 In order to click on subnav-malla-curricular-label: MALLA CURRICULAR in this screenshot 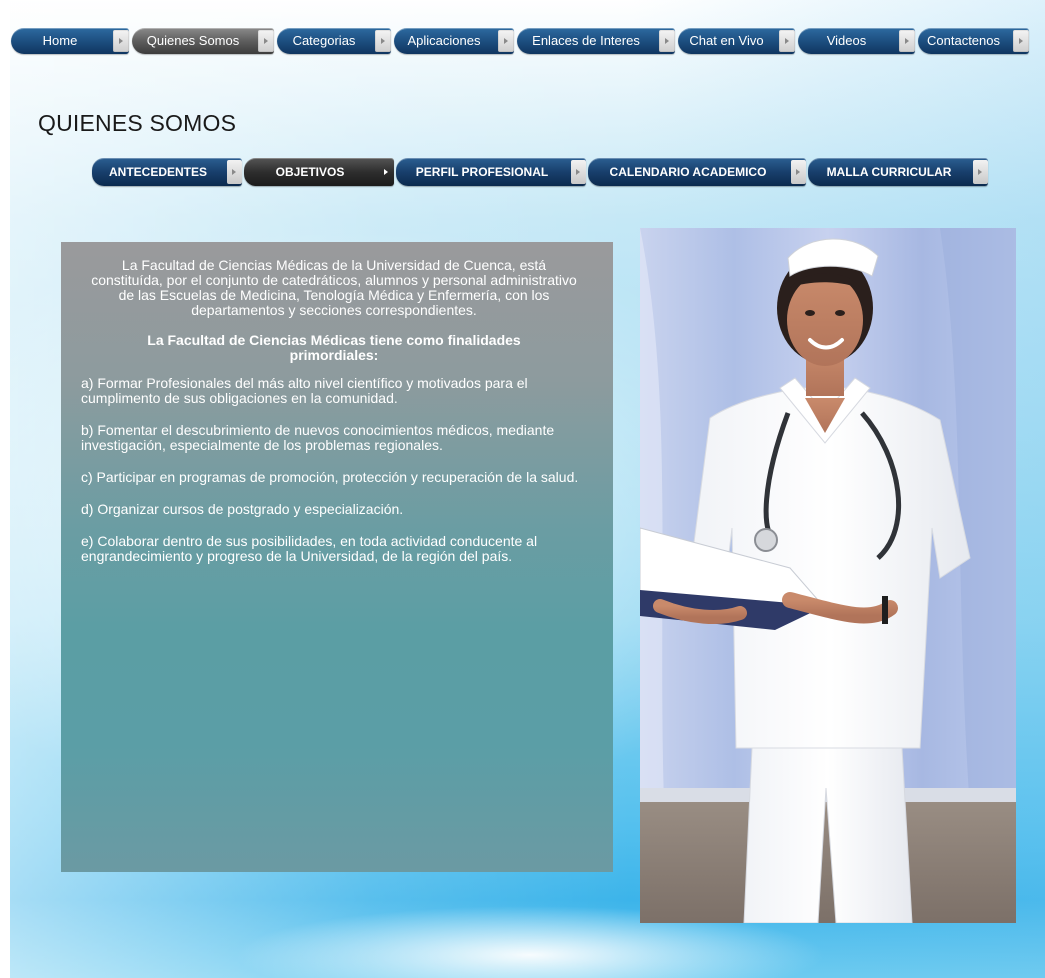, I will do `click(889, 172)`.